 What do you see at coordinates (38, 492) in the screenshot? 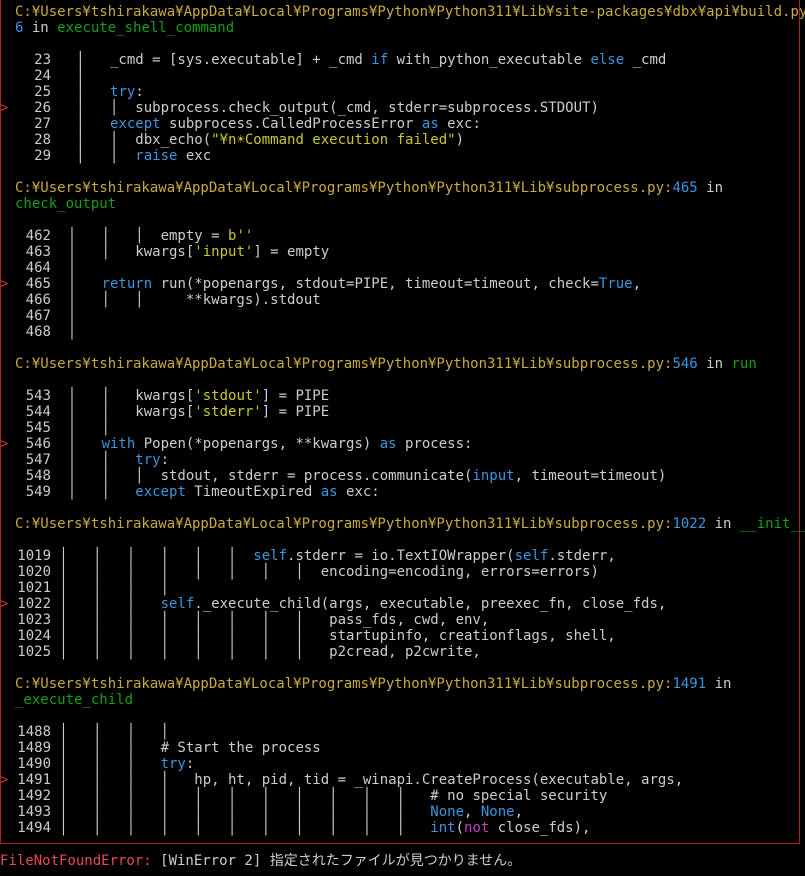
I see `code-line-number: 549` at bounding box center [38, 492].